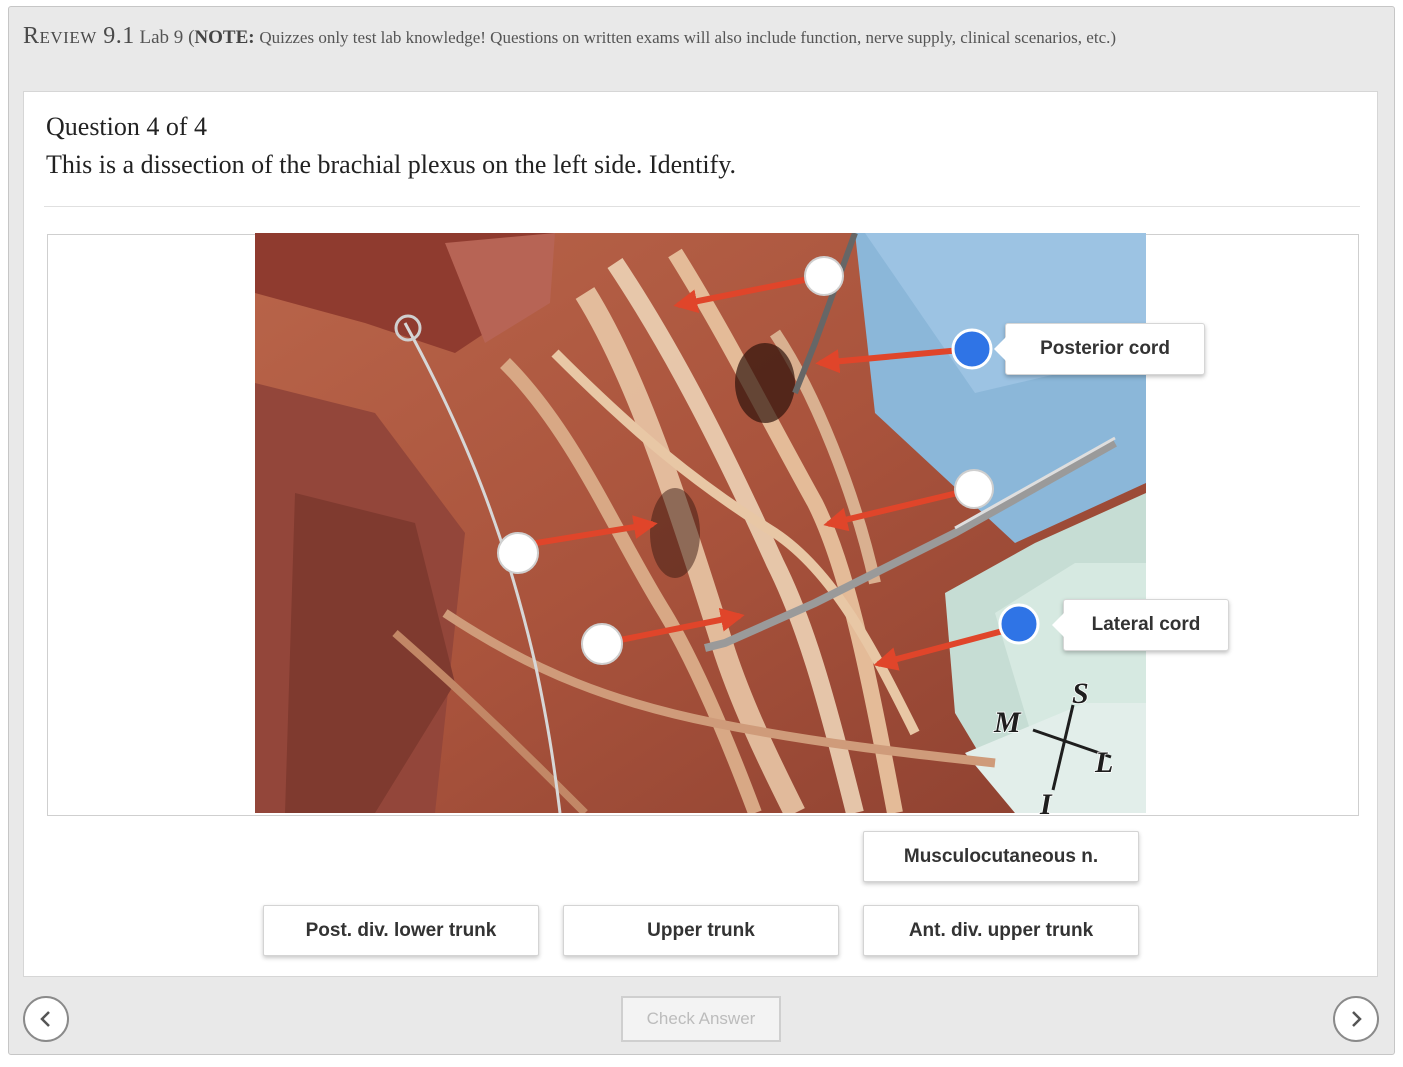 Image resolution: width=1403 pixels, height=1067 pixels. What do you see at coordinates (127, 126) in the screenshot?
I see `question-number: Question 4 of 4` at bounding box center [127, 126].